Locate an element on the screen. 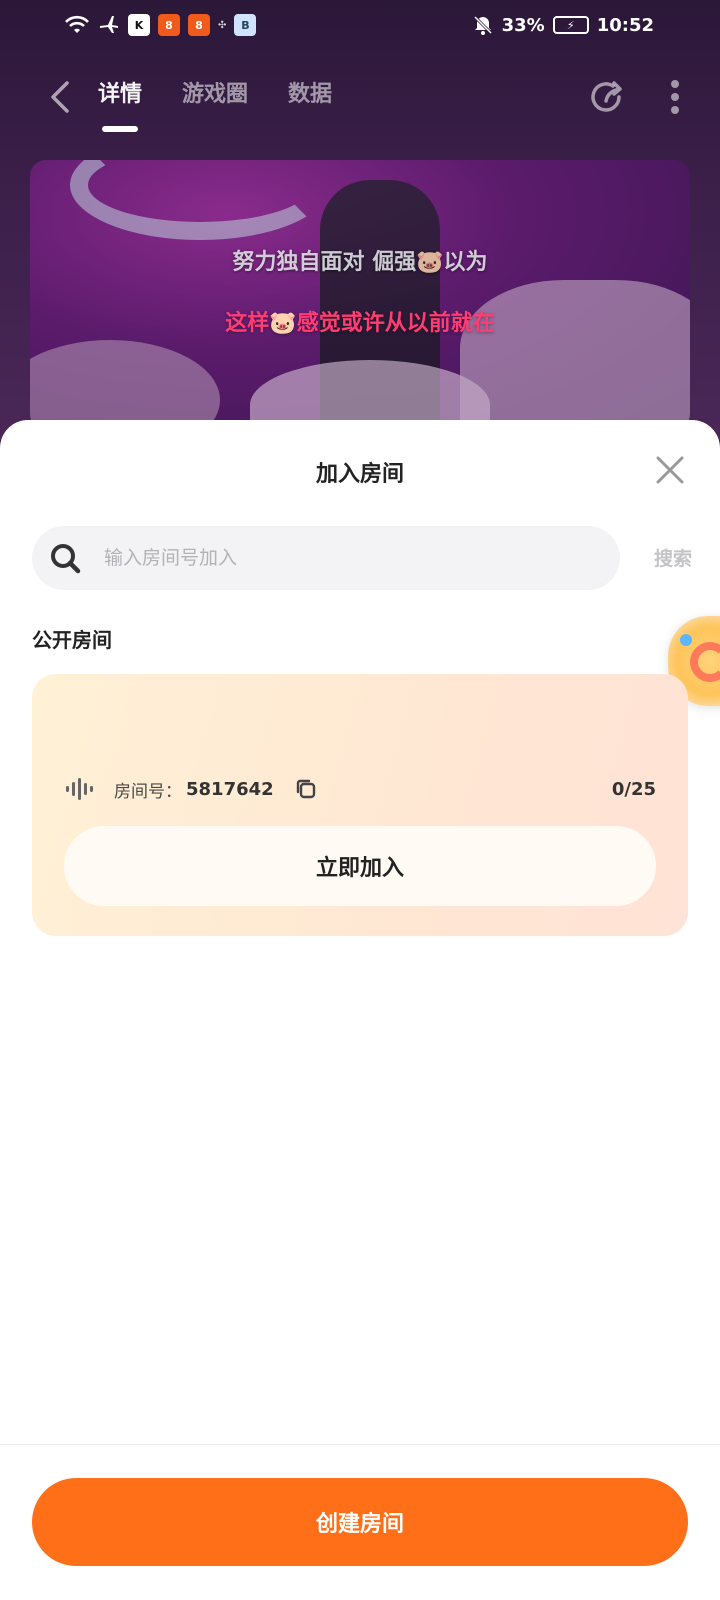  app-icon-orange-1: 8 is located at coordinates (169, 25).